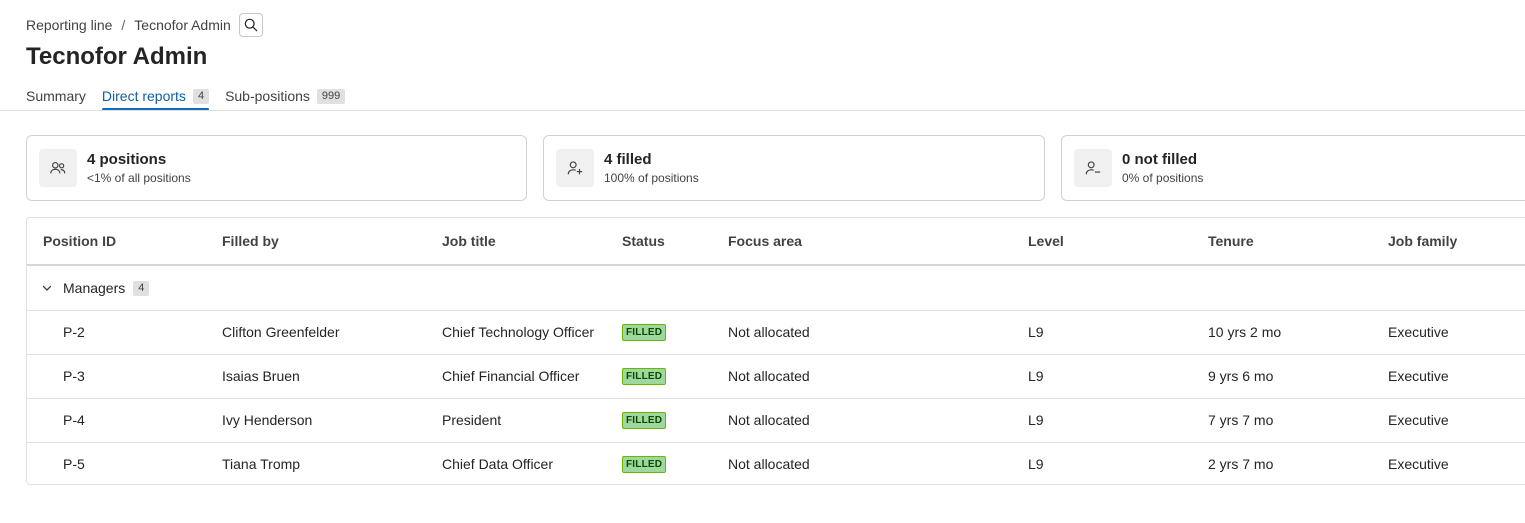 The image size is (1525, 523). Describe the element at coordinates (1422, 241) in the screenshot. I see `column-header-job-family: Job family` at that location.